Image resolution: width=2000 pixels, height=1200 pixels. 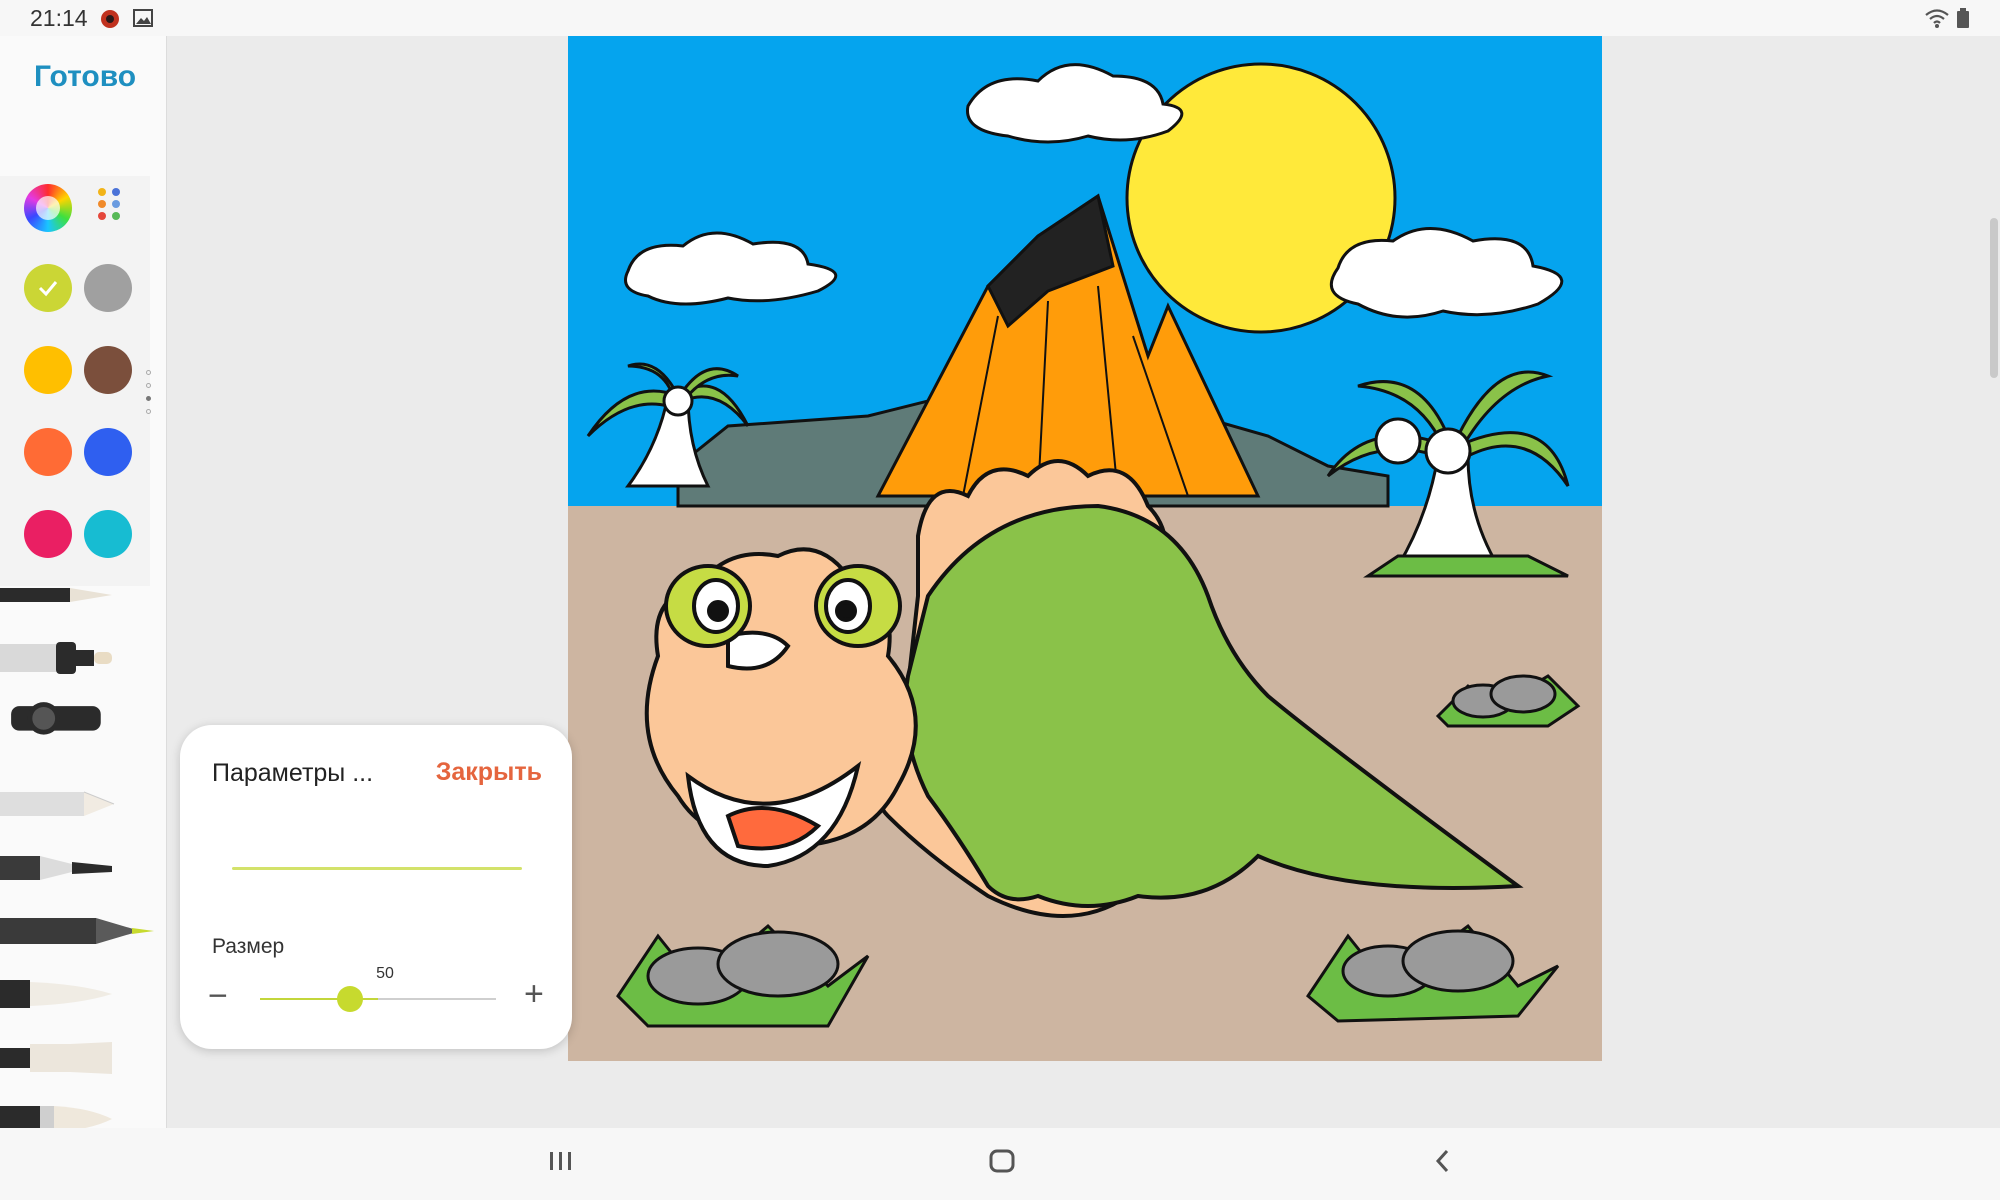 I want to click on size-value: 50, so click(x=385, y=973).